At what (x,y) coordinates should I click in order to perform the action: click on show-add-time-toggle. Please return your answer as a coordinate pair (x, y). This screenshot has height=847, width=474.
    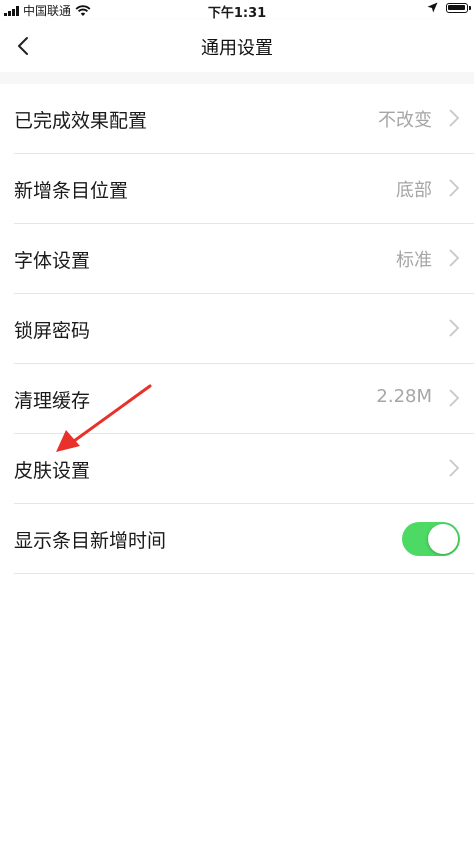
    Looking at the image, I should click on (431, 539).